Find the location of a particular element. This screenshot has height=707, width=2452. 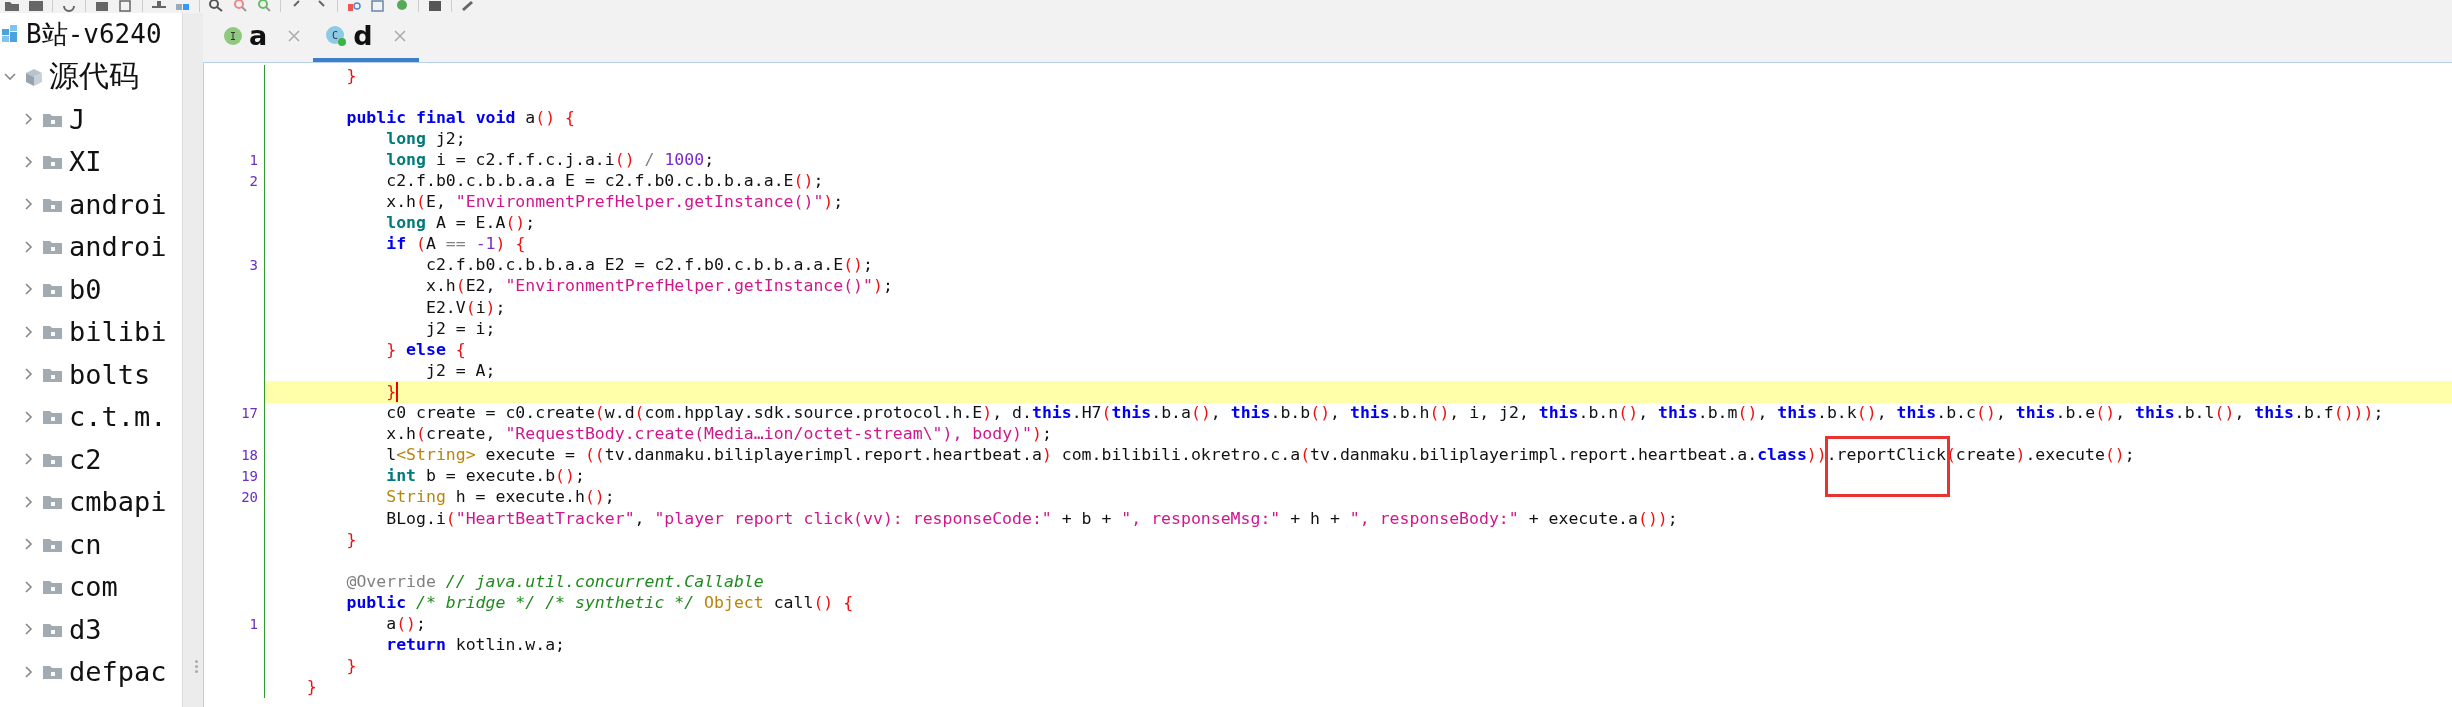

editor-tab: C d is located at coordinates (366, 37).